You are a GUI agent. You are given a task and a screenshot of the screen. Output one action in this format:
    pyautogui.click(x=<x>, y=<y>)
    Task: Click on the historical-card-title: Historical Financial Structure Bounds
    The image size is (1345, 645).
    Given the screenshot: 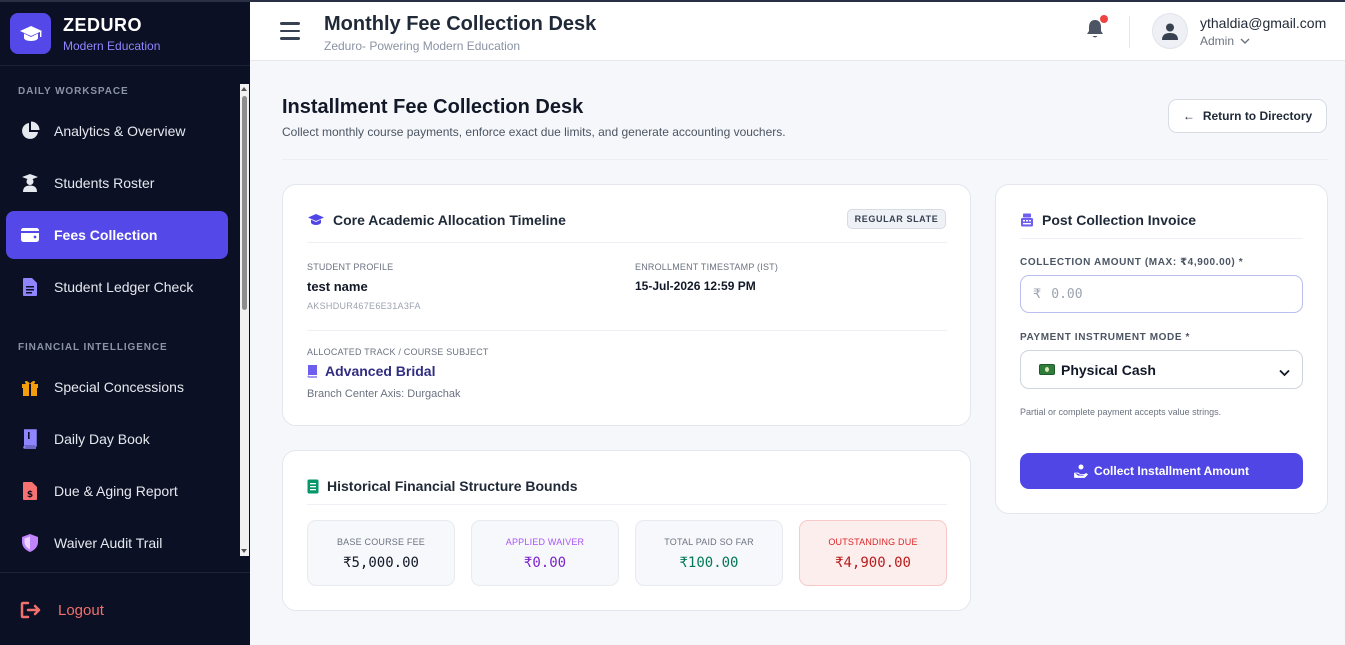 What is the action you would take?
    pyautogui.click(x=442, y=486)
    